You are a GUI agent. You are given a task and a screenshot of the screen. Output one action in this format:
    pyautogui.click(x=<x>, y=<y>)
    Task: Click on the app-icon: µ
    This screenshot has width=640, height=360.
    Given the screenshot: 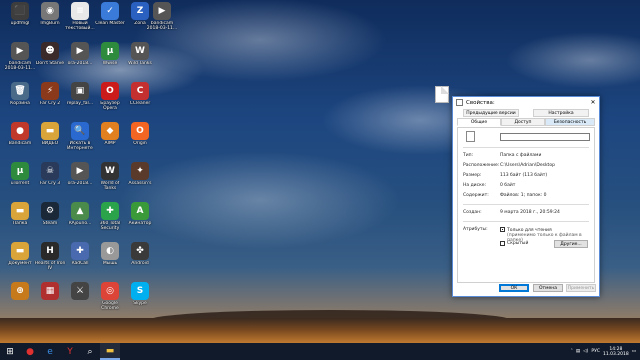 What is the action you would take?
    pyautogui.click(x=110, y=51)
    